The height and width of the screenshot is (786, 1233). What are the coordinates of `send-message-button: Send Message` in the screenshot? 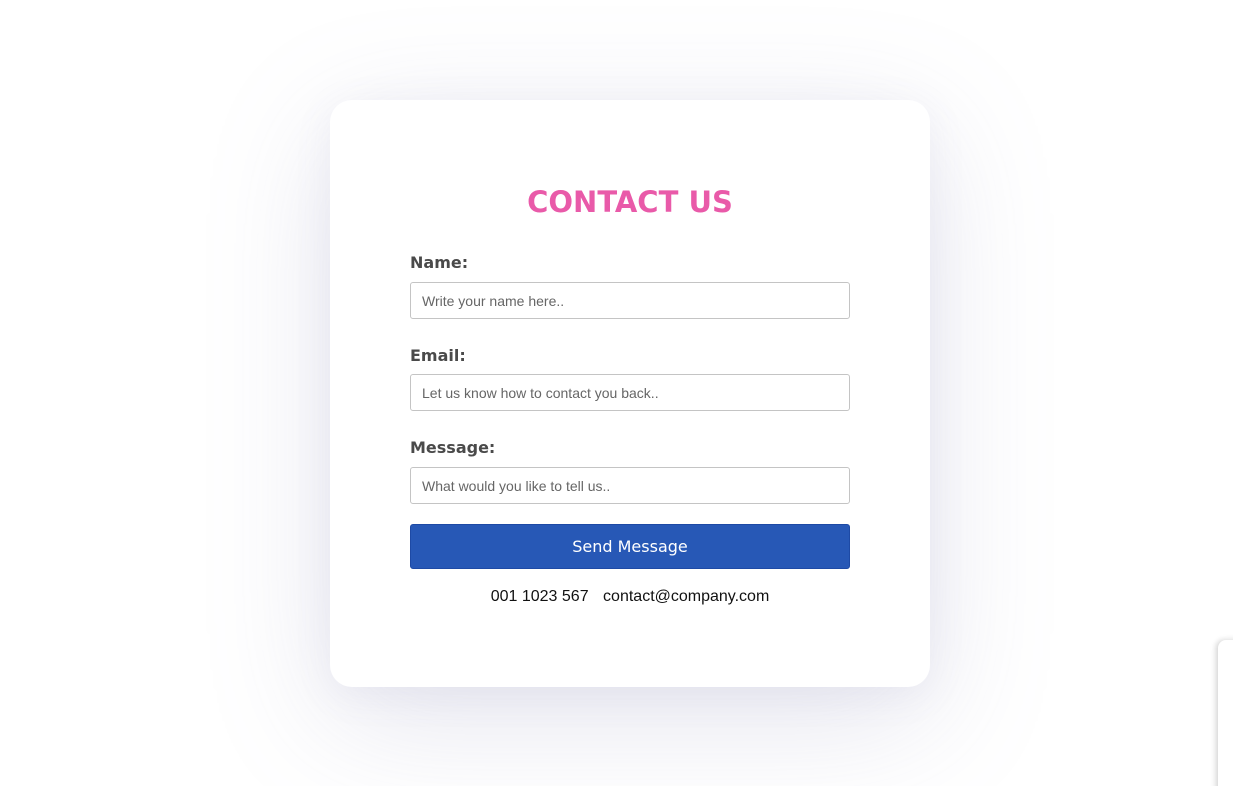 It's located at (630, 546).